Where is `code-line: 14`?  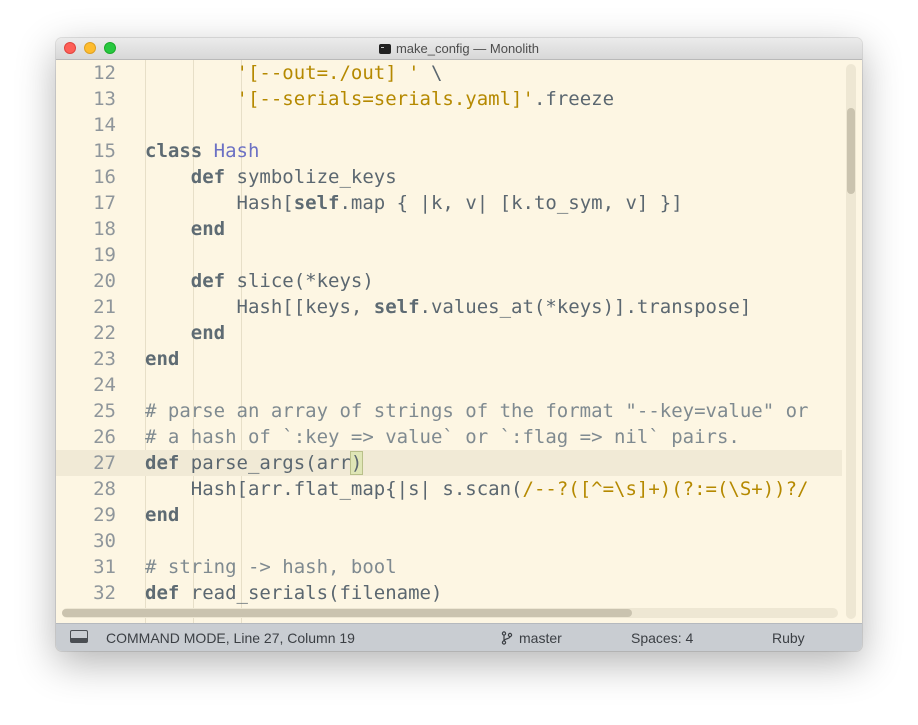 code-line: 14 is located at coordinates (451, 125).